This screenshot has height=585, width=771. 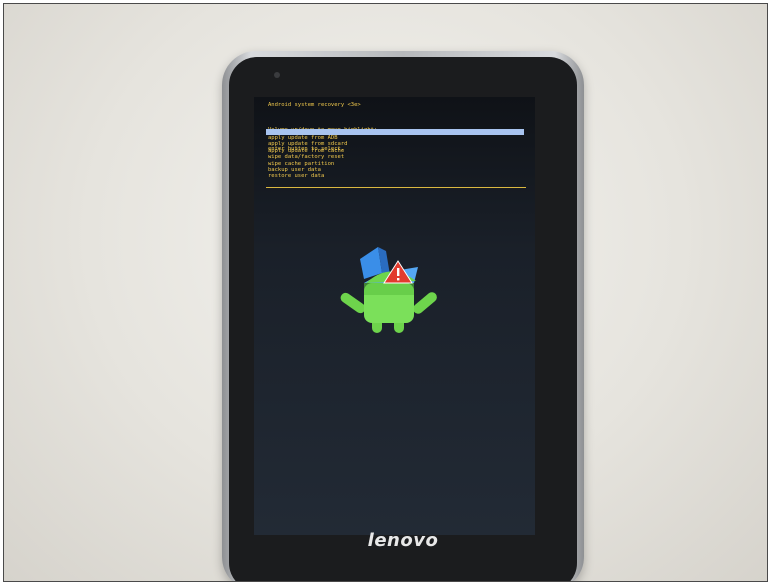 What do you see at coordinates (403, 540) in the screenshot?
I see `lenovo-logo: lenovo` at bounding box center [403, 540].